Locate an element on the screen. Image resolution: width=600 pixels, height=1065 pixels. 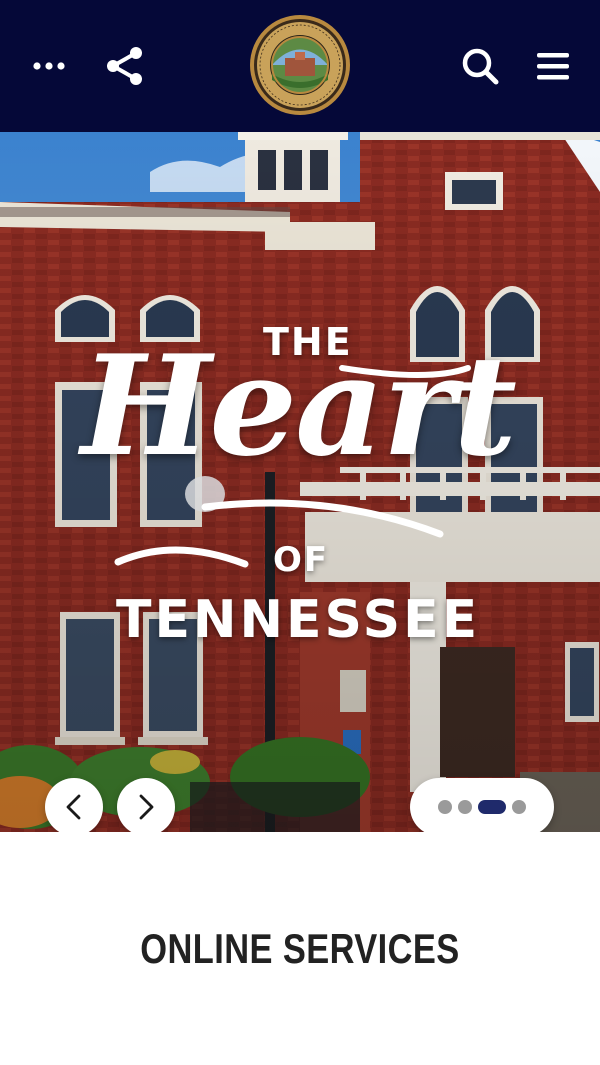
hamburger-menu-icon is located at coordinates (553, 66).